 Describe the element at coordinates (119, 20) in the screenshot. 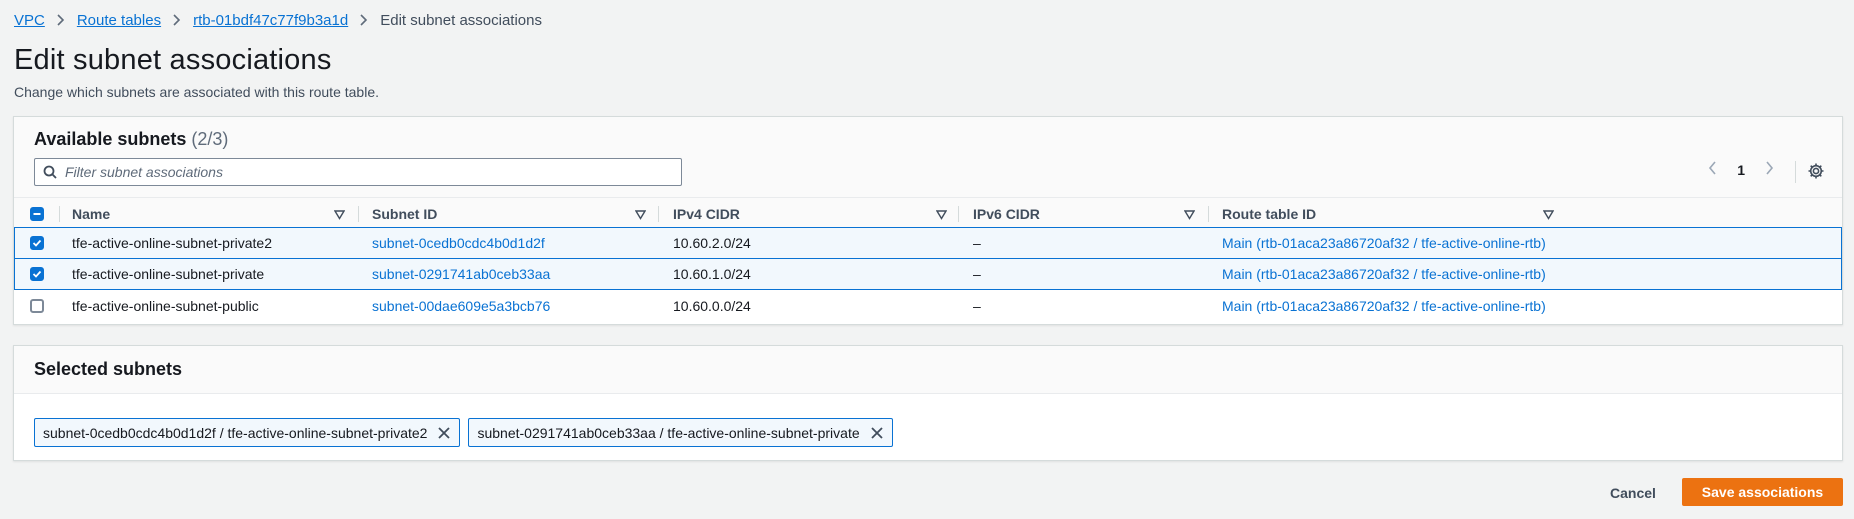

I see `breadcrumb-route-tables-link: Route tables` at that location.